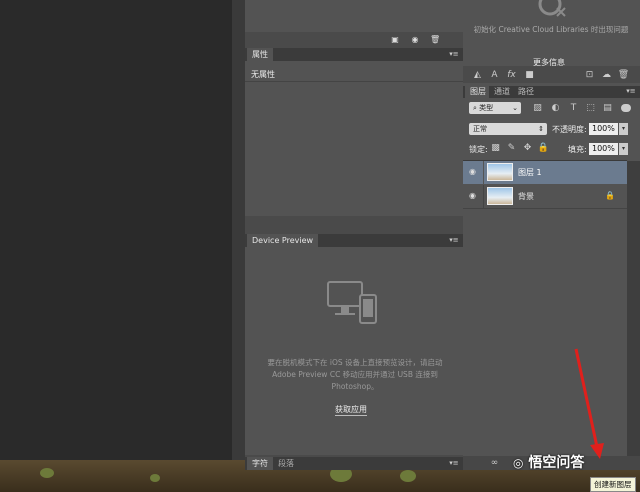 The image size is (640, 492). Describe the element at coordinates (263, 74) in the screenshot. I see `properties-empty-text: 无属性` at that location.